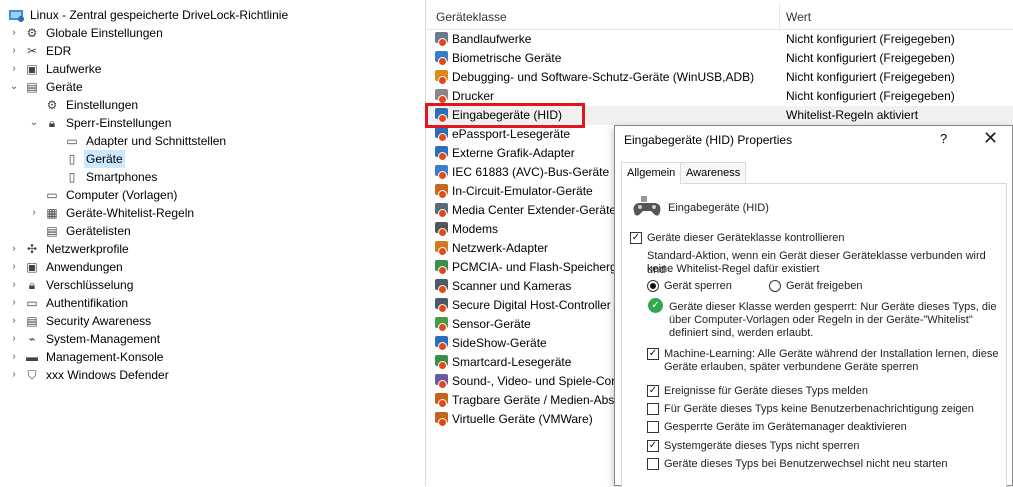 The height and width of the screenshot is (487, 1013). Describe the element at coordinates (84, 105) in the screenshot. I see `tree-item-settings: ⚙ Einstellungen` at that location.